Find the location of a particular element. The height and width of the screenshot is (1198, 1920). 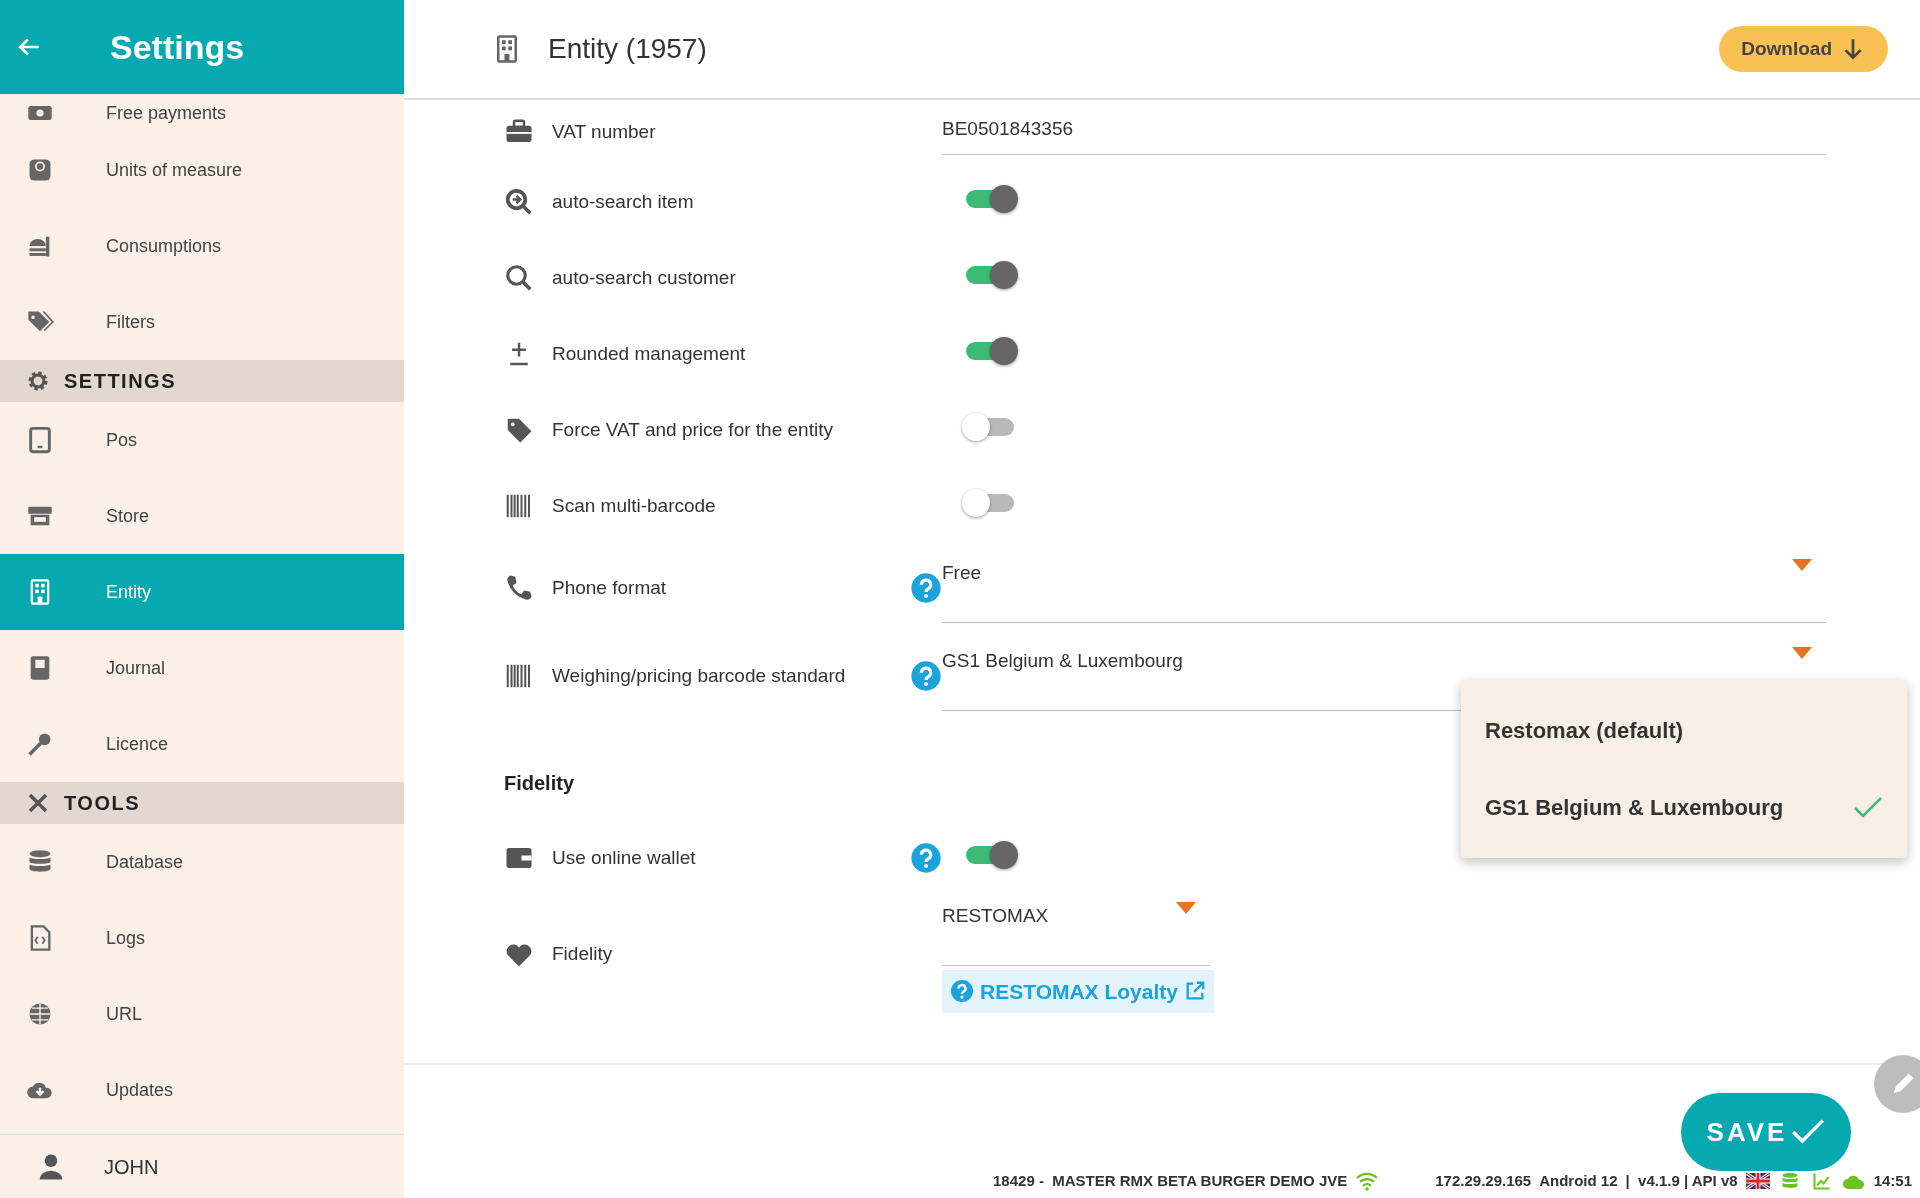

text-field: BE0501843356 is located at coordinates (1384, 132).